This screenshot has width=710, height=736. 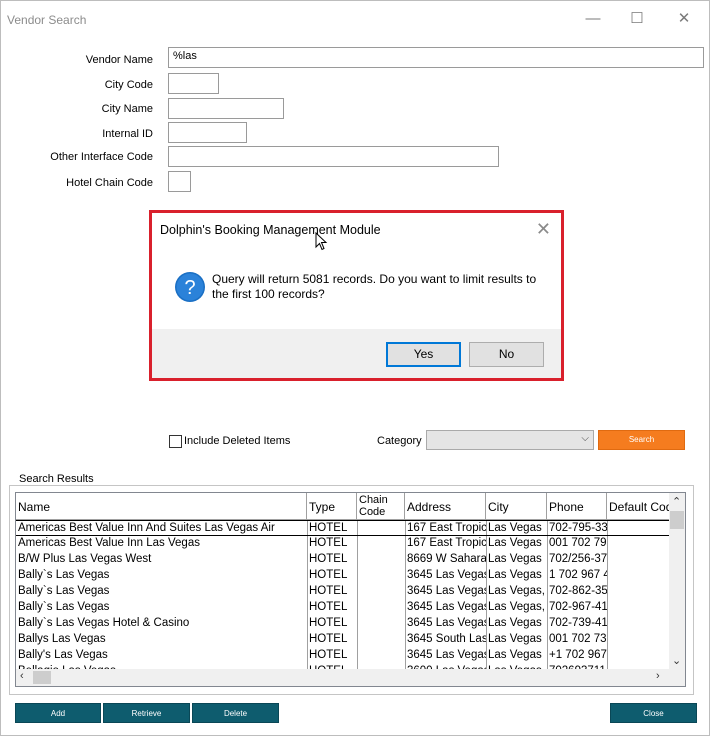 What do you see at coordinates (658, 676) in the screenshot?
I see `scroll-right-icon: ›` at bounding box center [658, 676].